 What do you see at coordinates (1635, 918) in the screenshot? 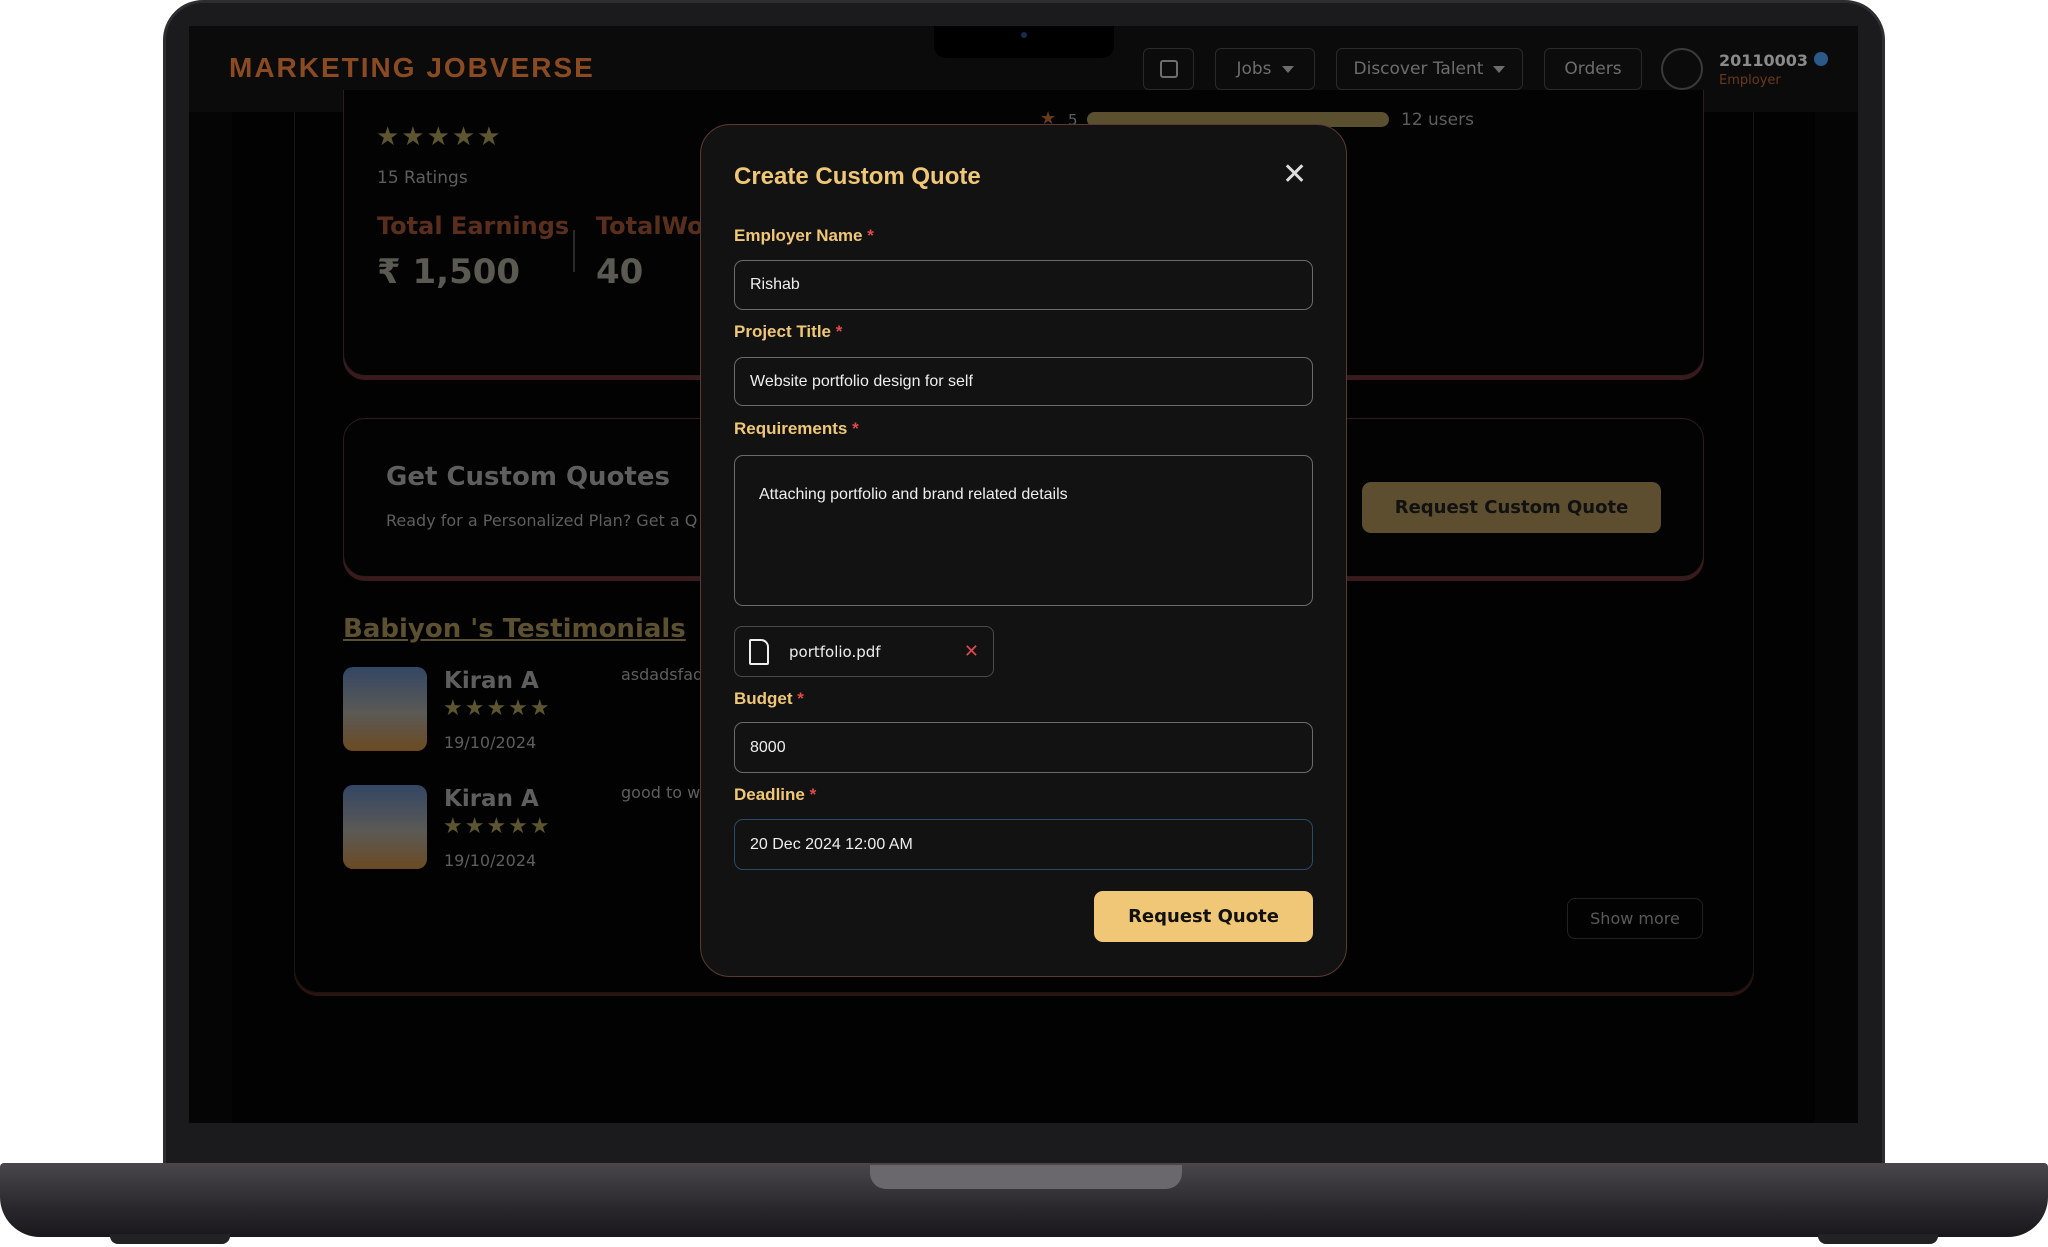
I see `show-more-button: Show more` at bounding box center [1635, 918].